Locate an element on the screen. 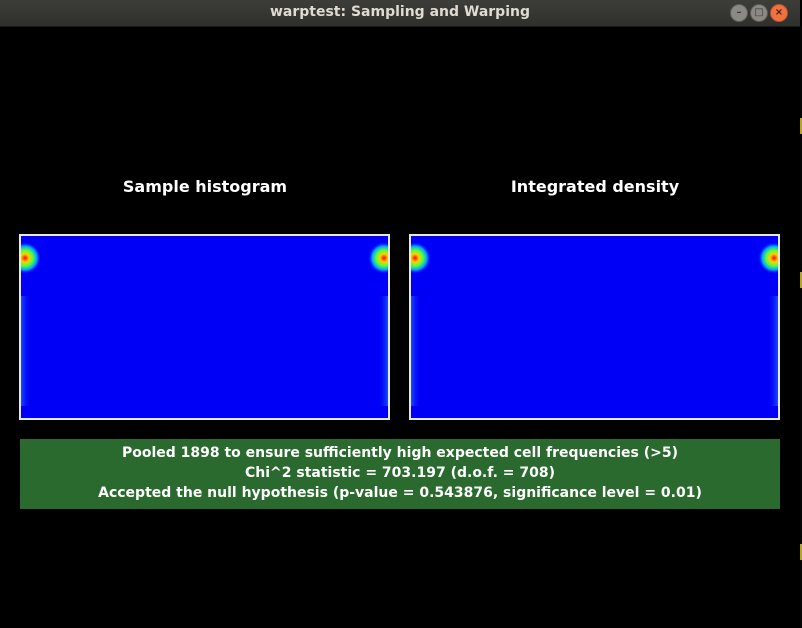 The image size is (802, 628). window-titlebar: warptest: Sampling and Warping – □ × is located at coordinates (400, 13).